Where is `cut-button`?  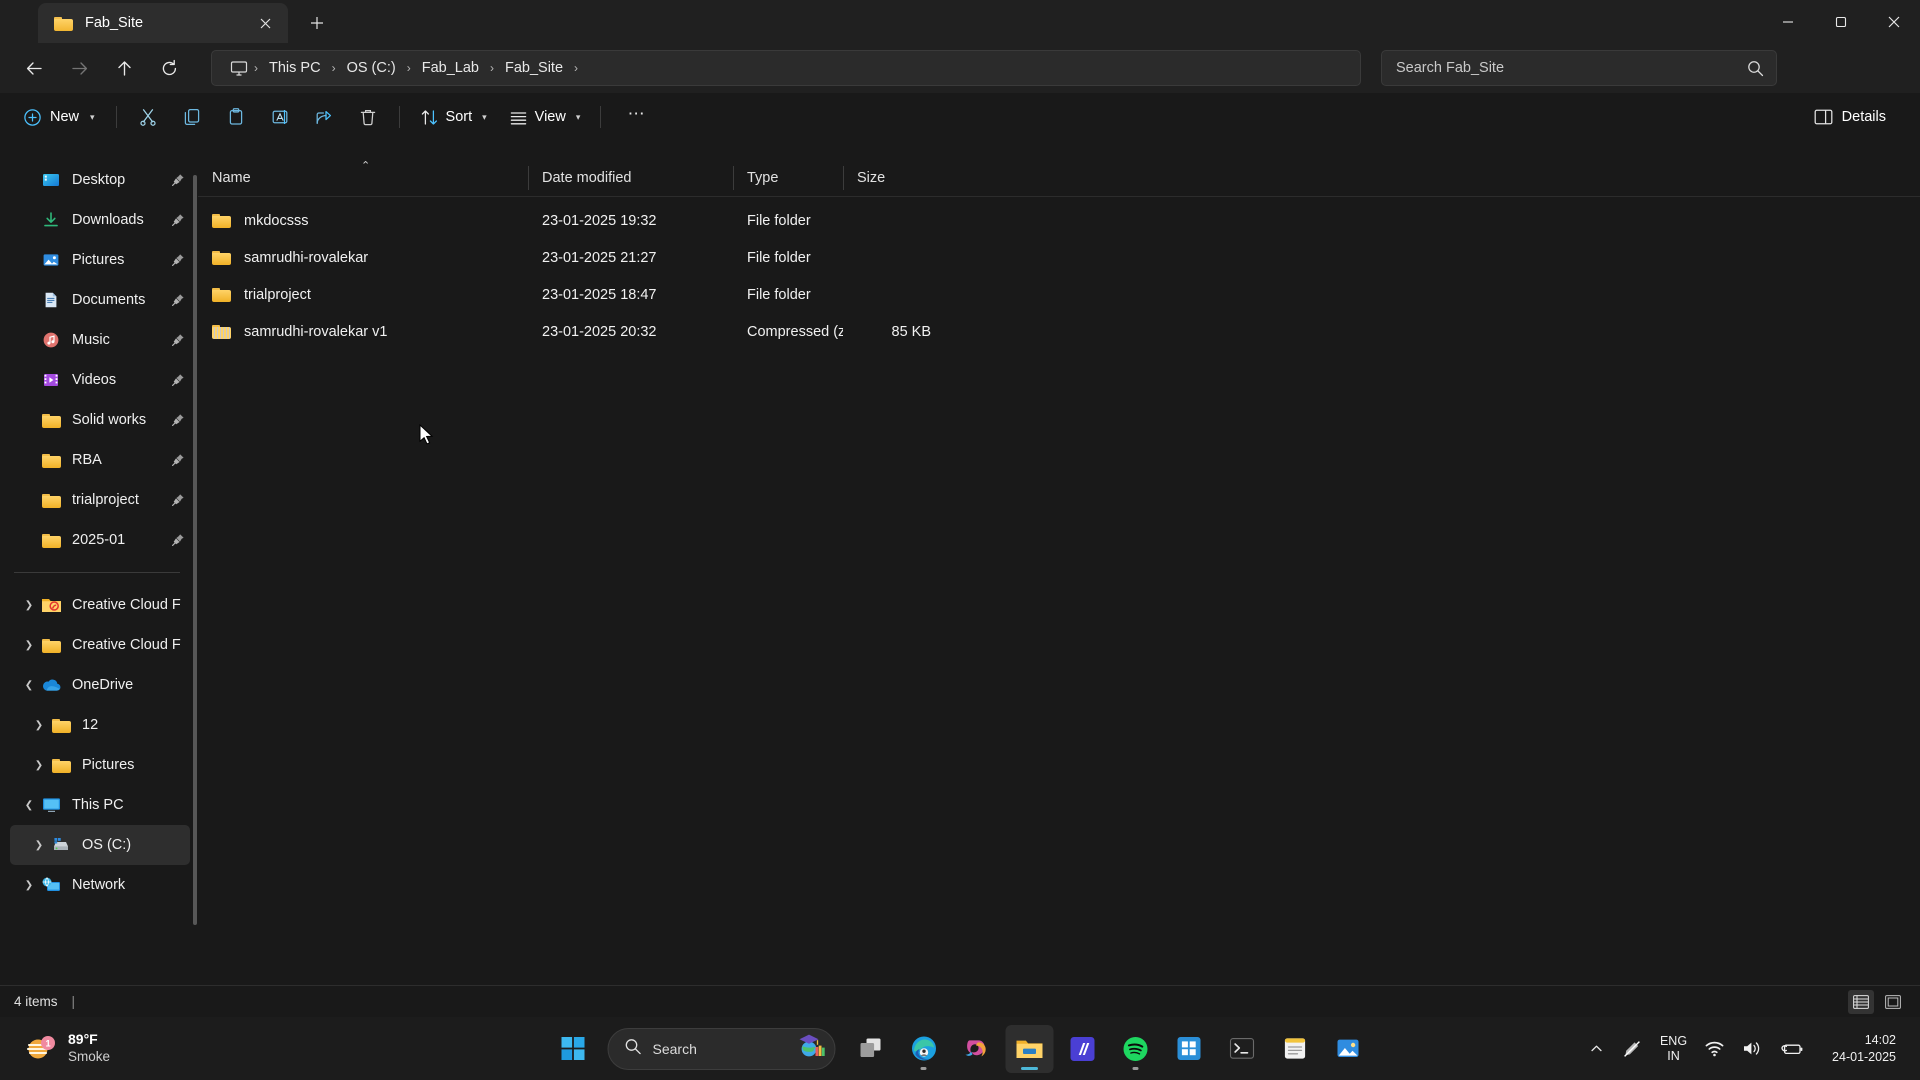
cut-button is located at coordinates (148, 117).